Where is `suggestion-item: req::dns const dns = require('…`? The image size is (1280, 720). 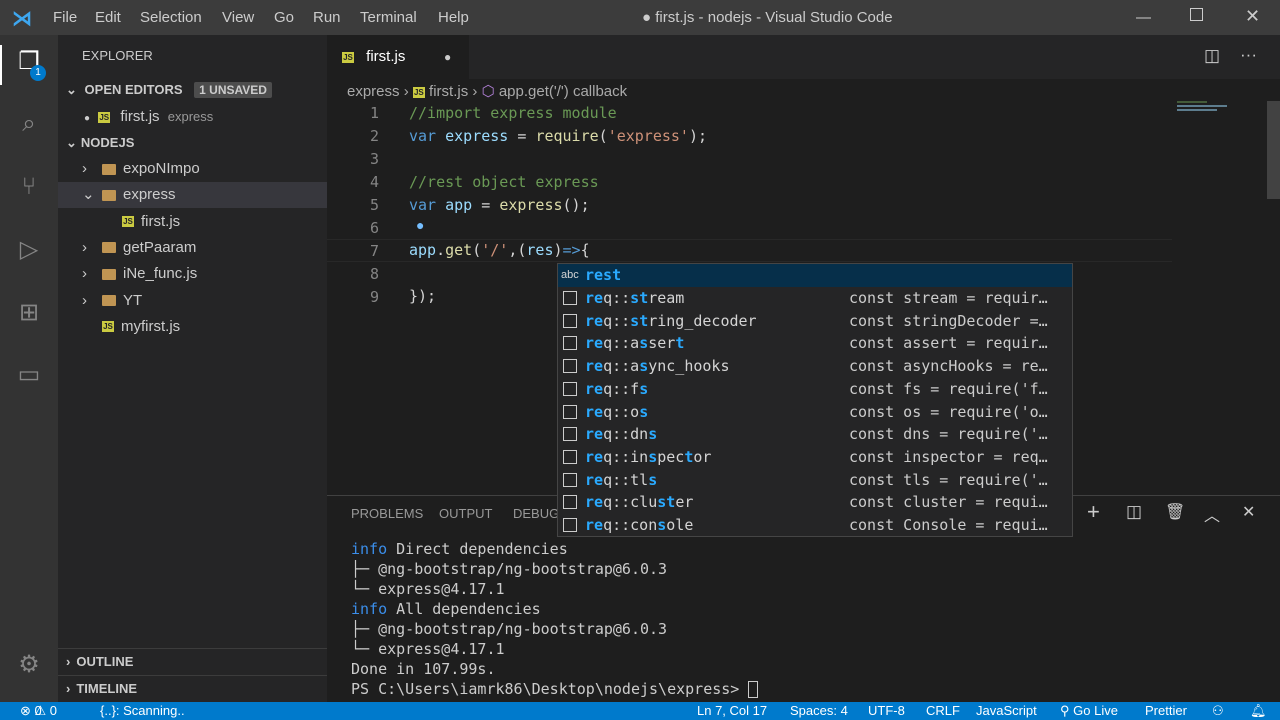
suggestion-item: req::dns const dns = require('… is located at coordinates (815, 434).